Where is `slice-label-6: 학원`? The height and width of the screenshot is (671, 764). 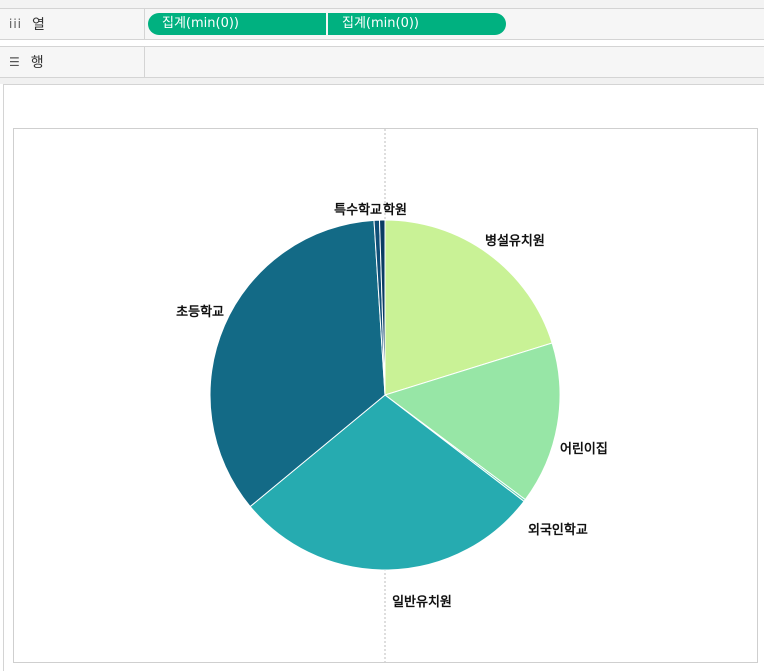 slice-label-6: 학원 is located at coordinates (395, 210).